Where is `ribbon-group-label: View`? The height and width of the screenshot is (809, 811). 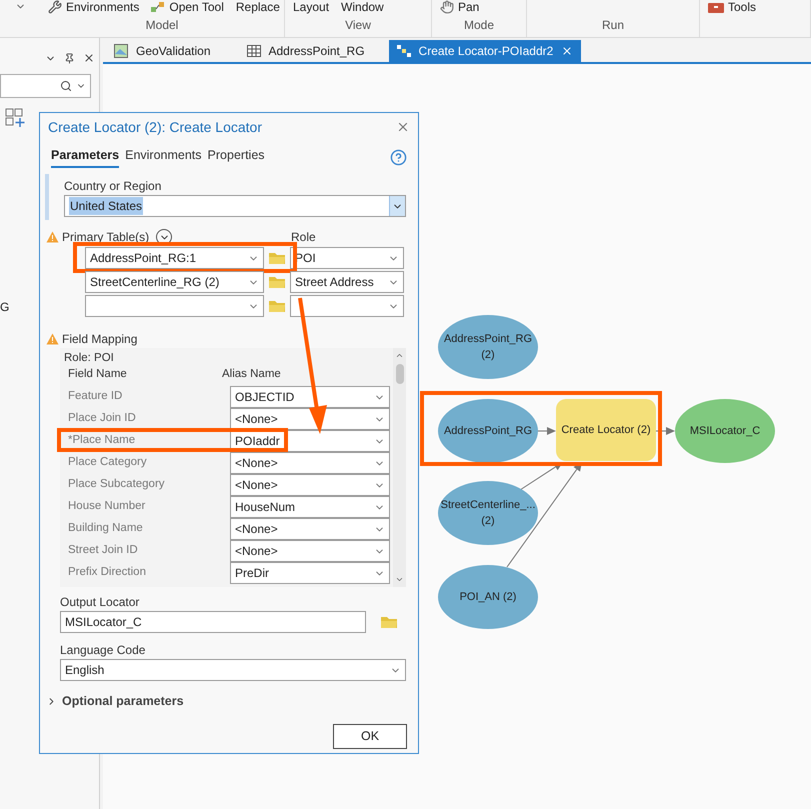
ribbon-group-label: View is located at coordinates (358, 25).